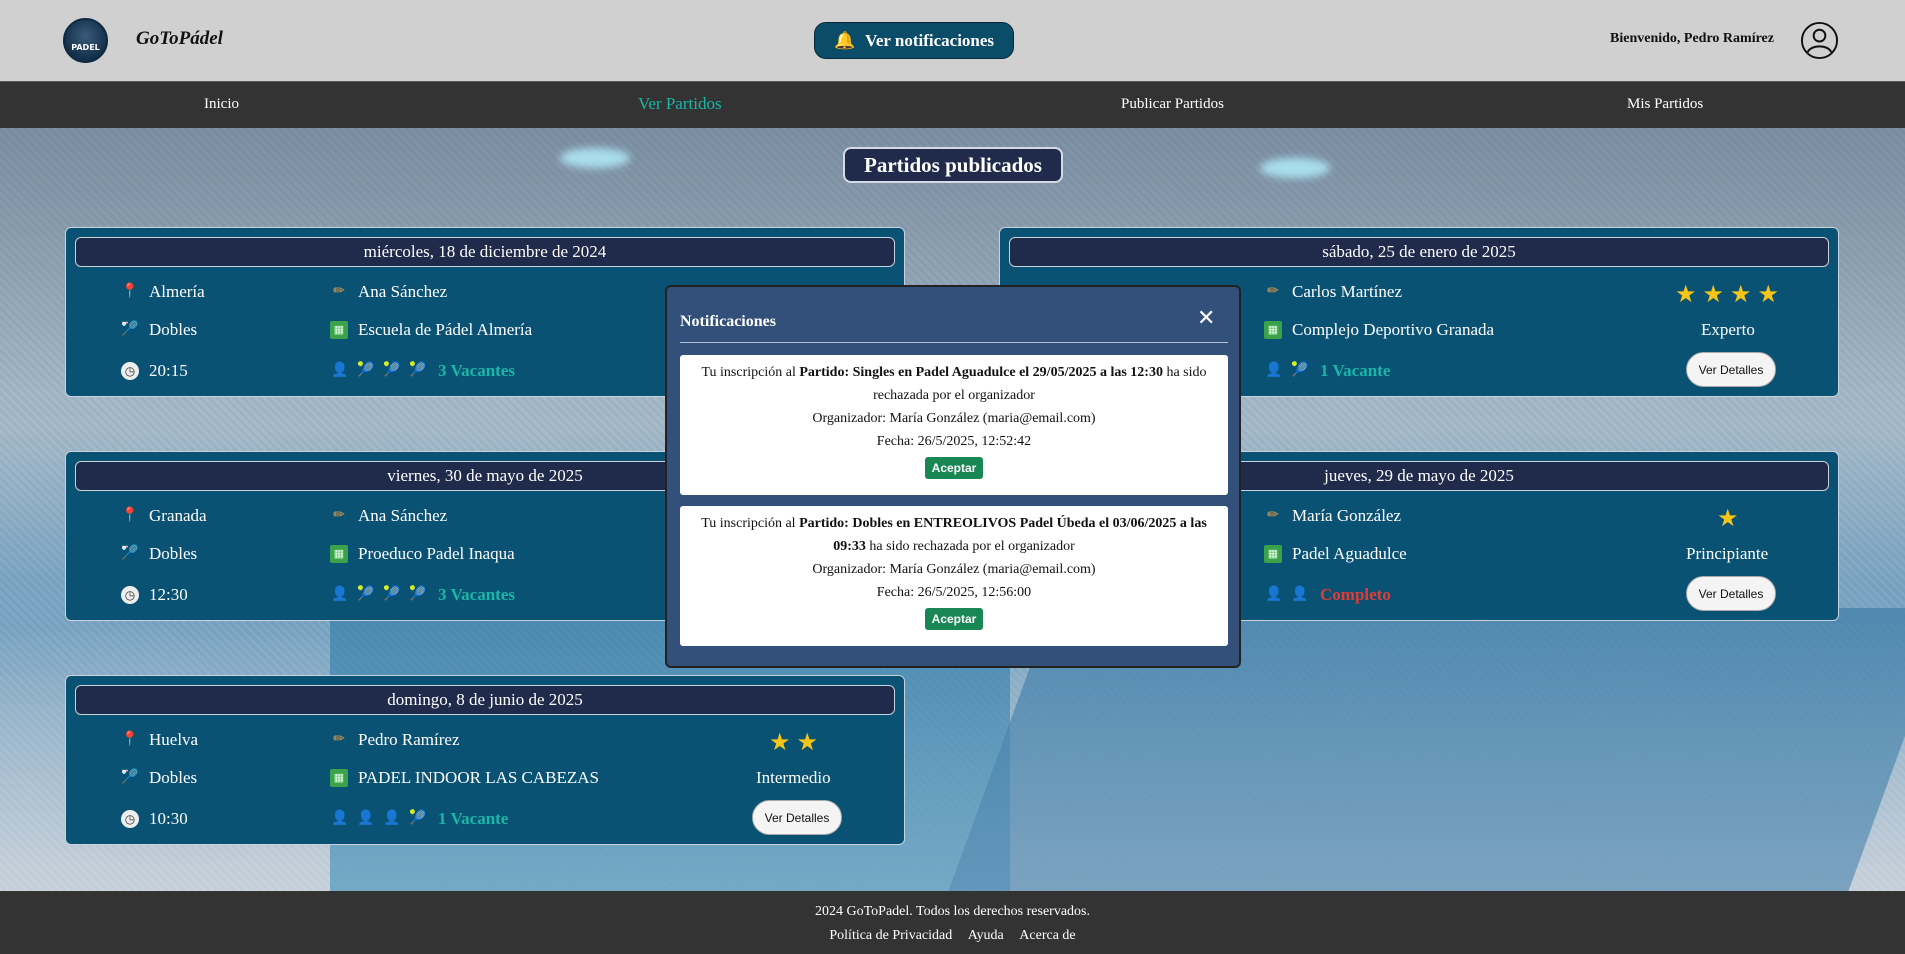 This screenshot has width=1905, height=954. I want to click on availability-label: 1 Vacante, so click(473, 818).